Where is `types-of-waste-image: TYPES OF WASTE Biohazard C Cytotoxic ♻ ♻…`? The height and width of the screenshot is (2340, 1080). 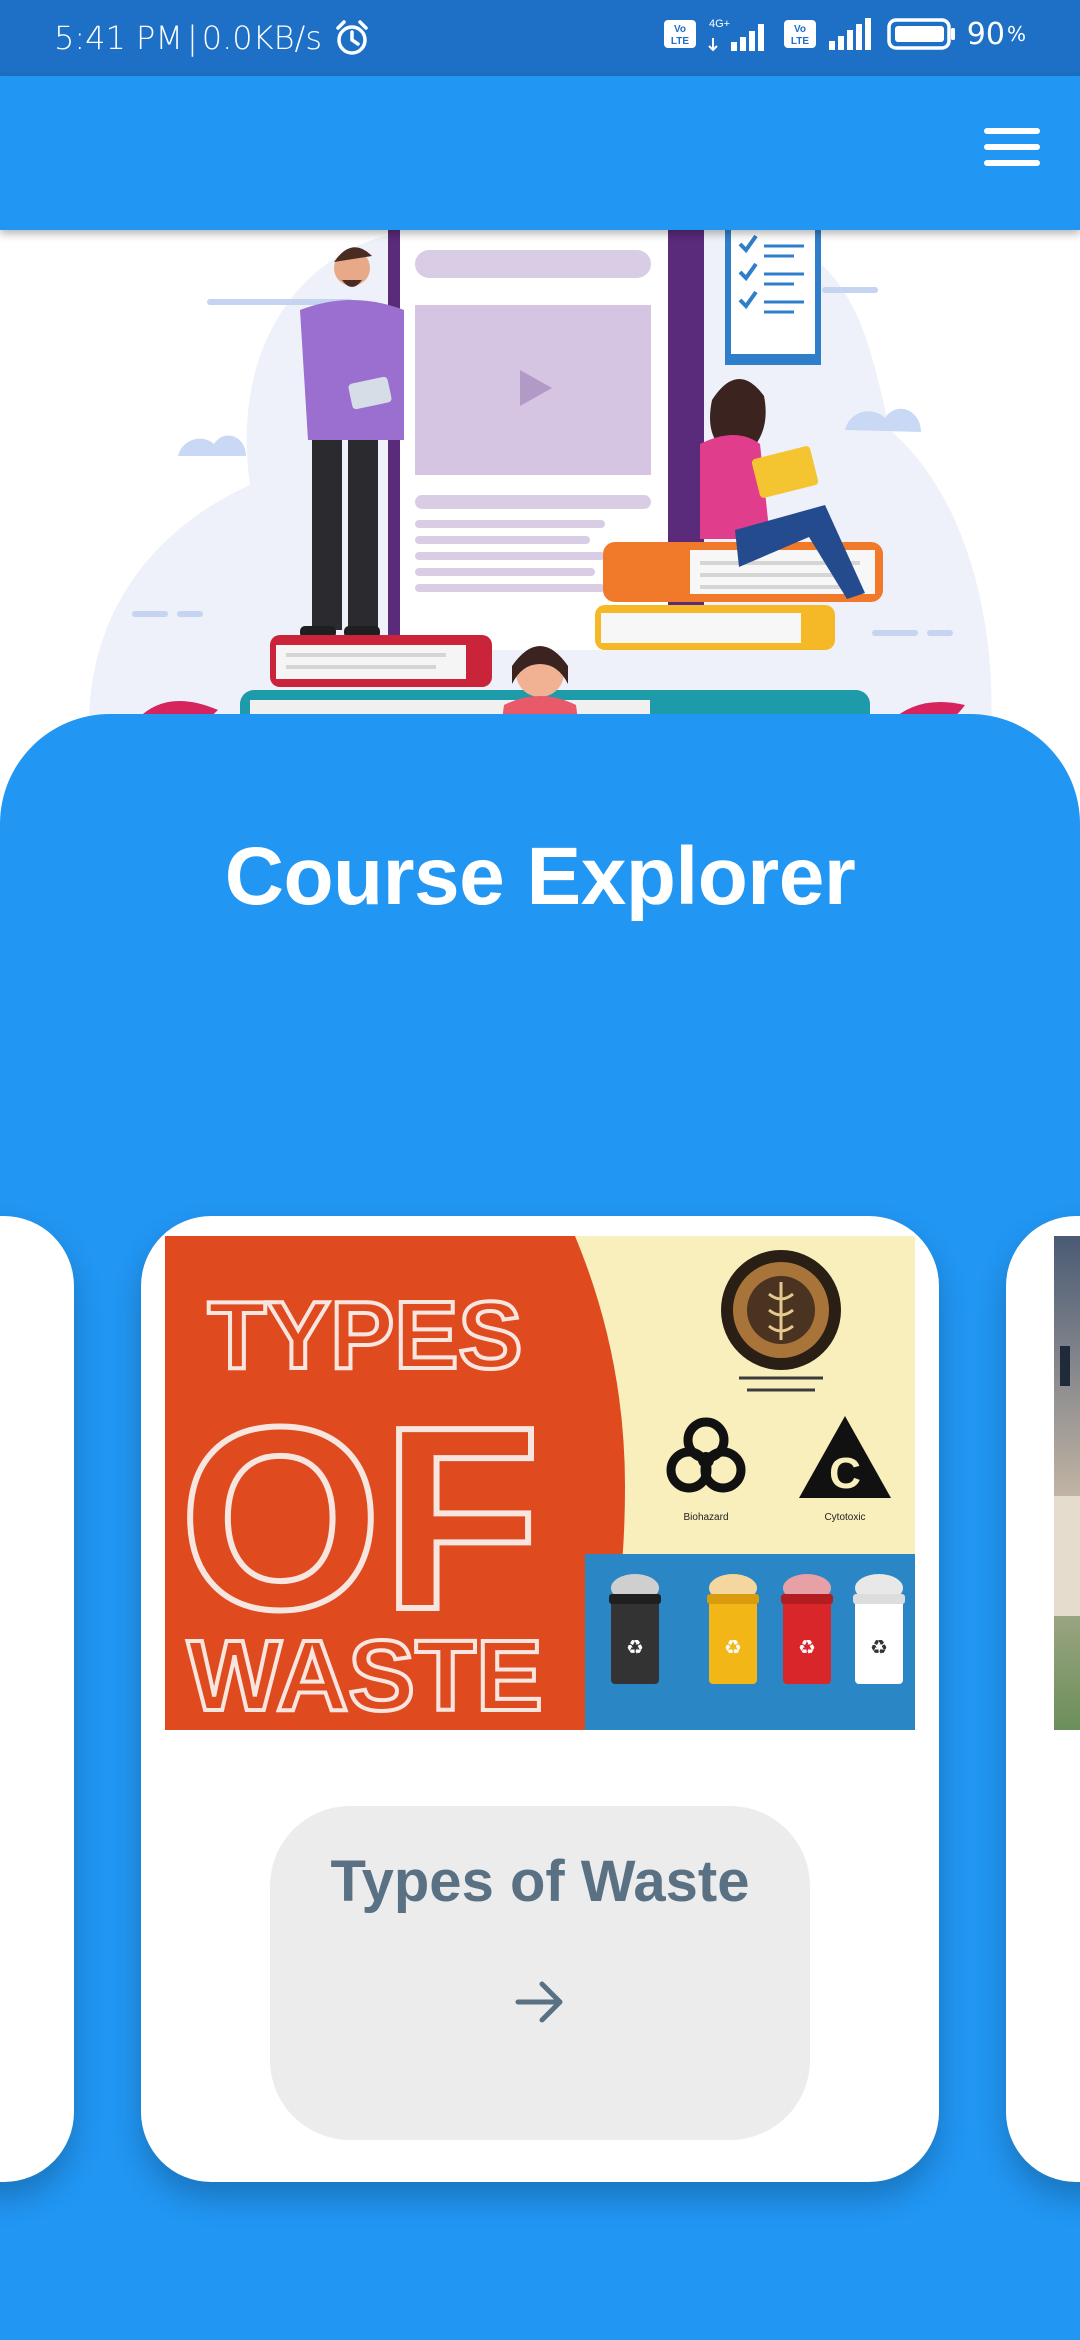
types-of-waste-image: TYPES OF WASTE Biohazard C Cytotoxic ♻ ♻… is located at coordinates (540, 1483).